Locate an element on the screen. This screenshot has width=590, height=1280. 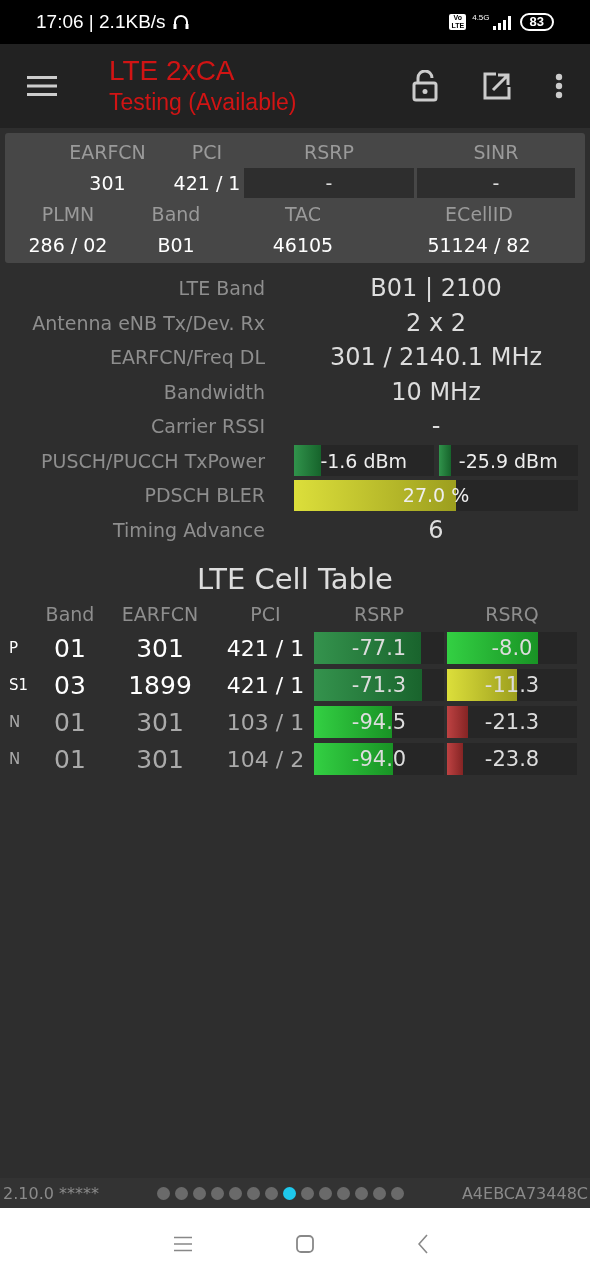
detail-label: Timing Advance is located at coordinates (188, 530).